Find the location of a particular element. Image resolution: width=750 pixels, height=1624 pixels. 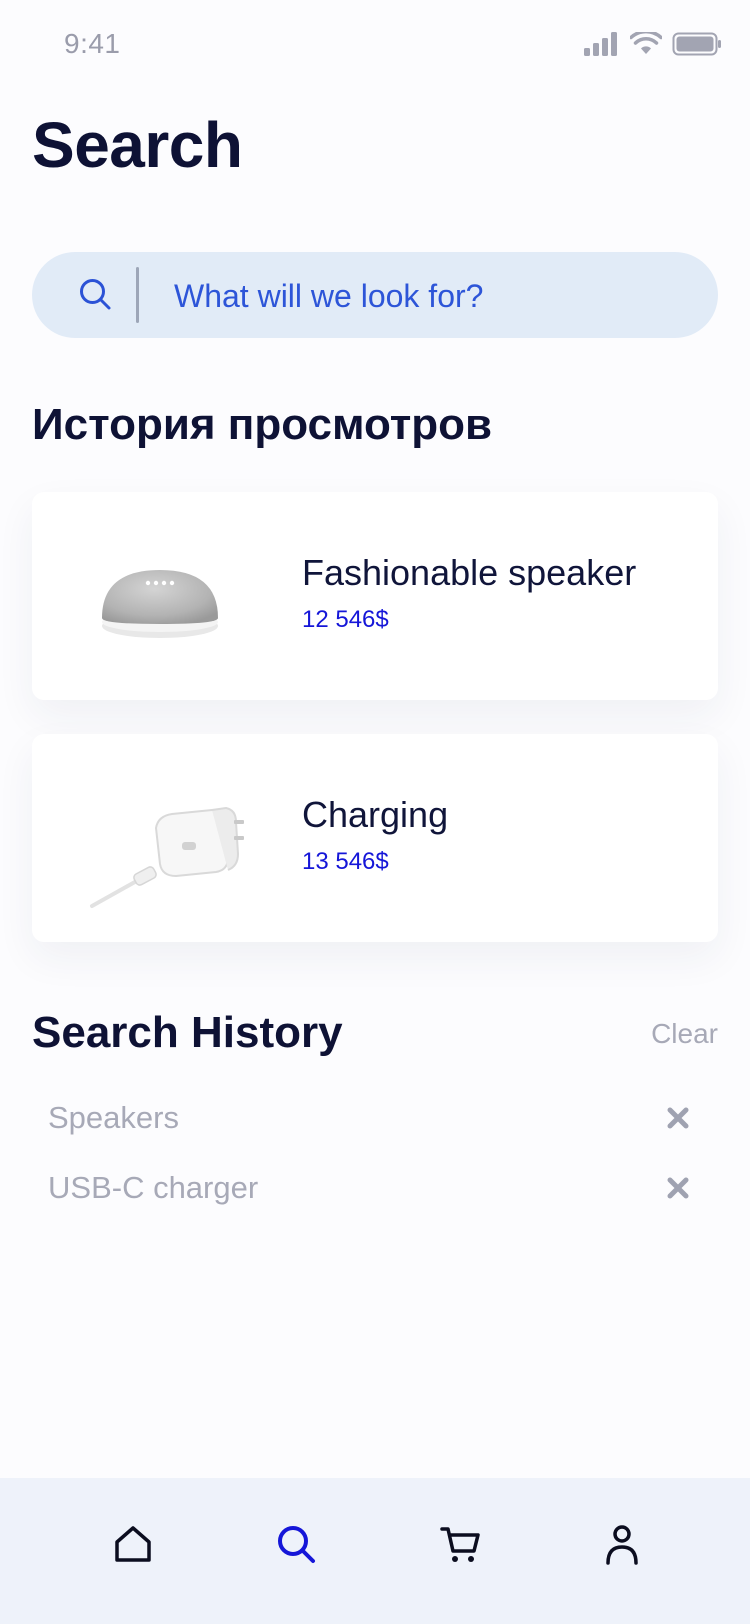

product-price: 13 546$ is located at coordinates (345, 861).